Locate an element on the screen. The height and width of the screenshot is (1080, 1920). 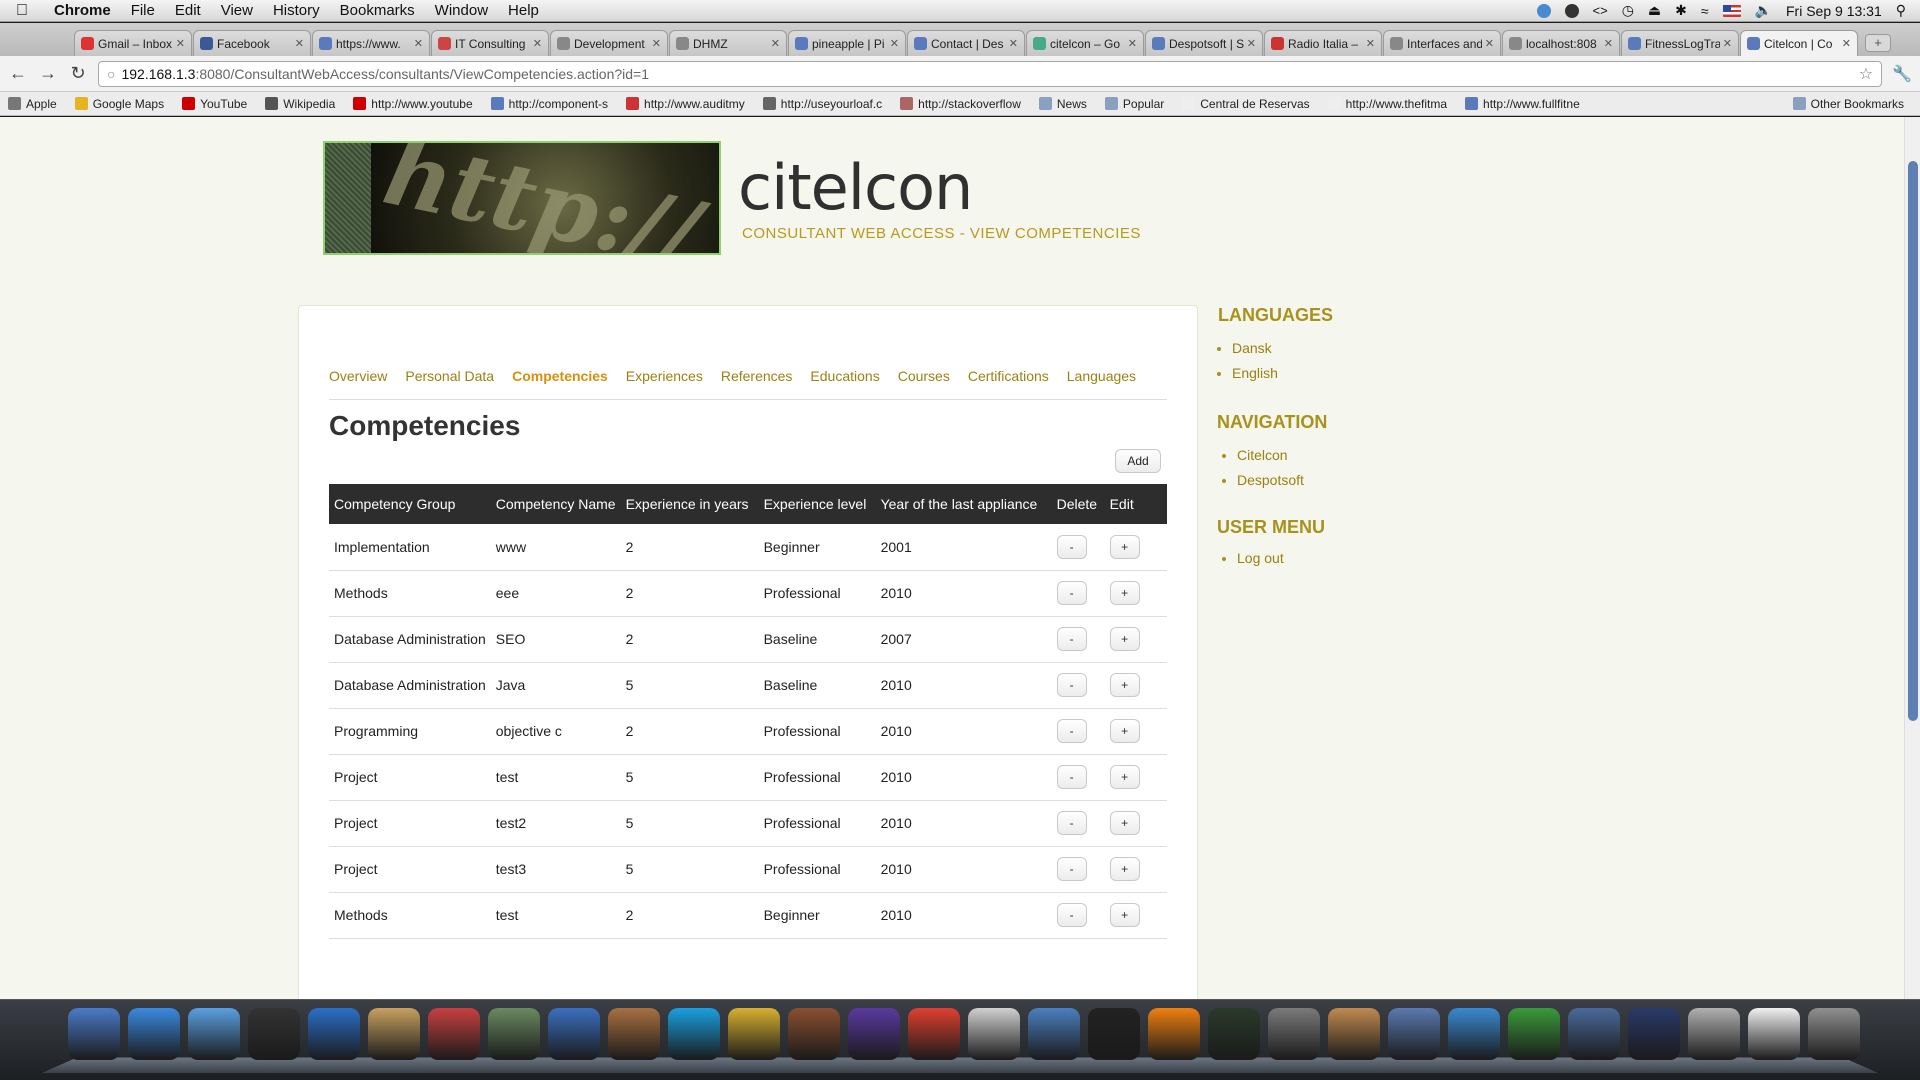
menu-bookmarks: Bookmarks is located at coordinates (377, 10).